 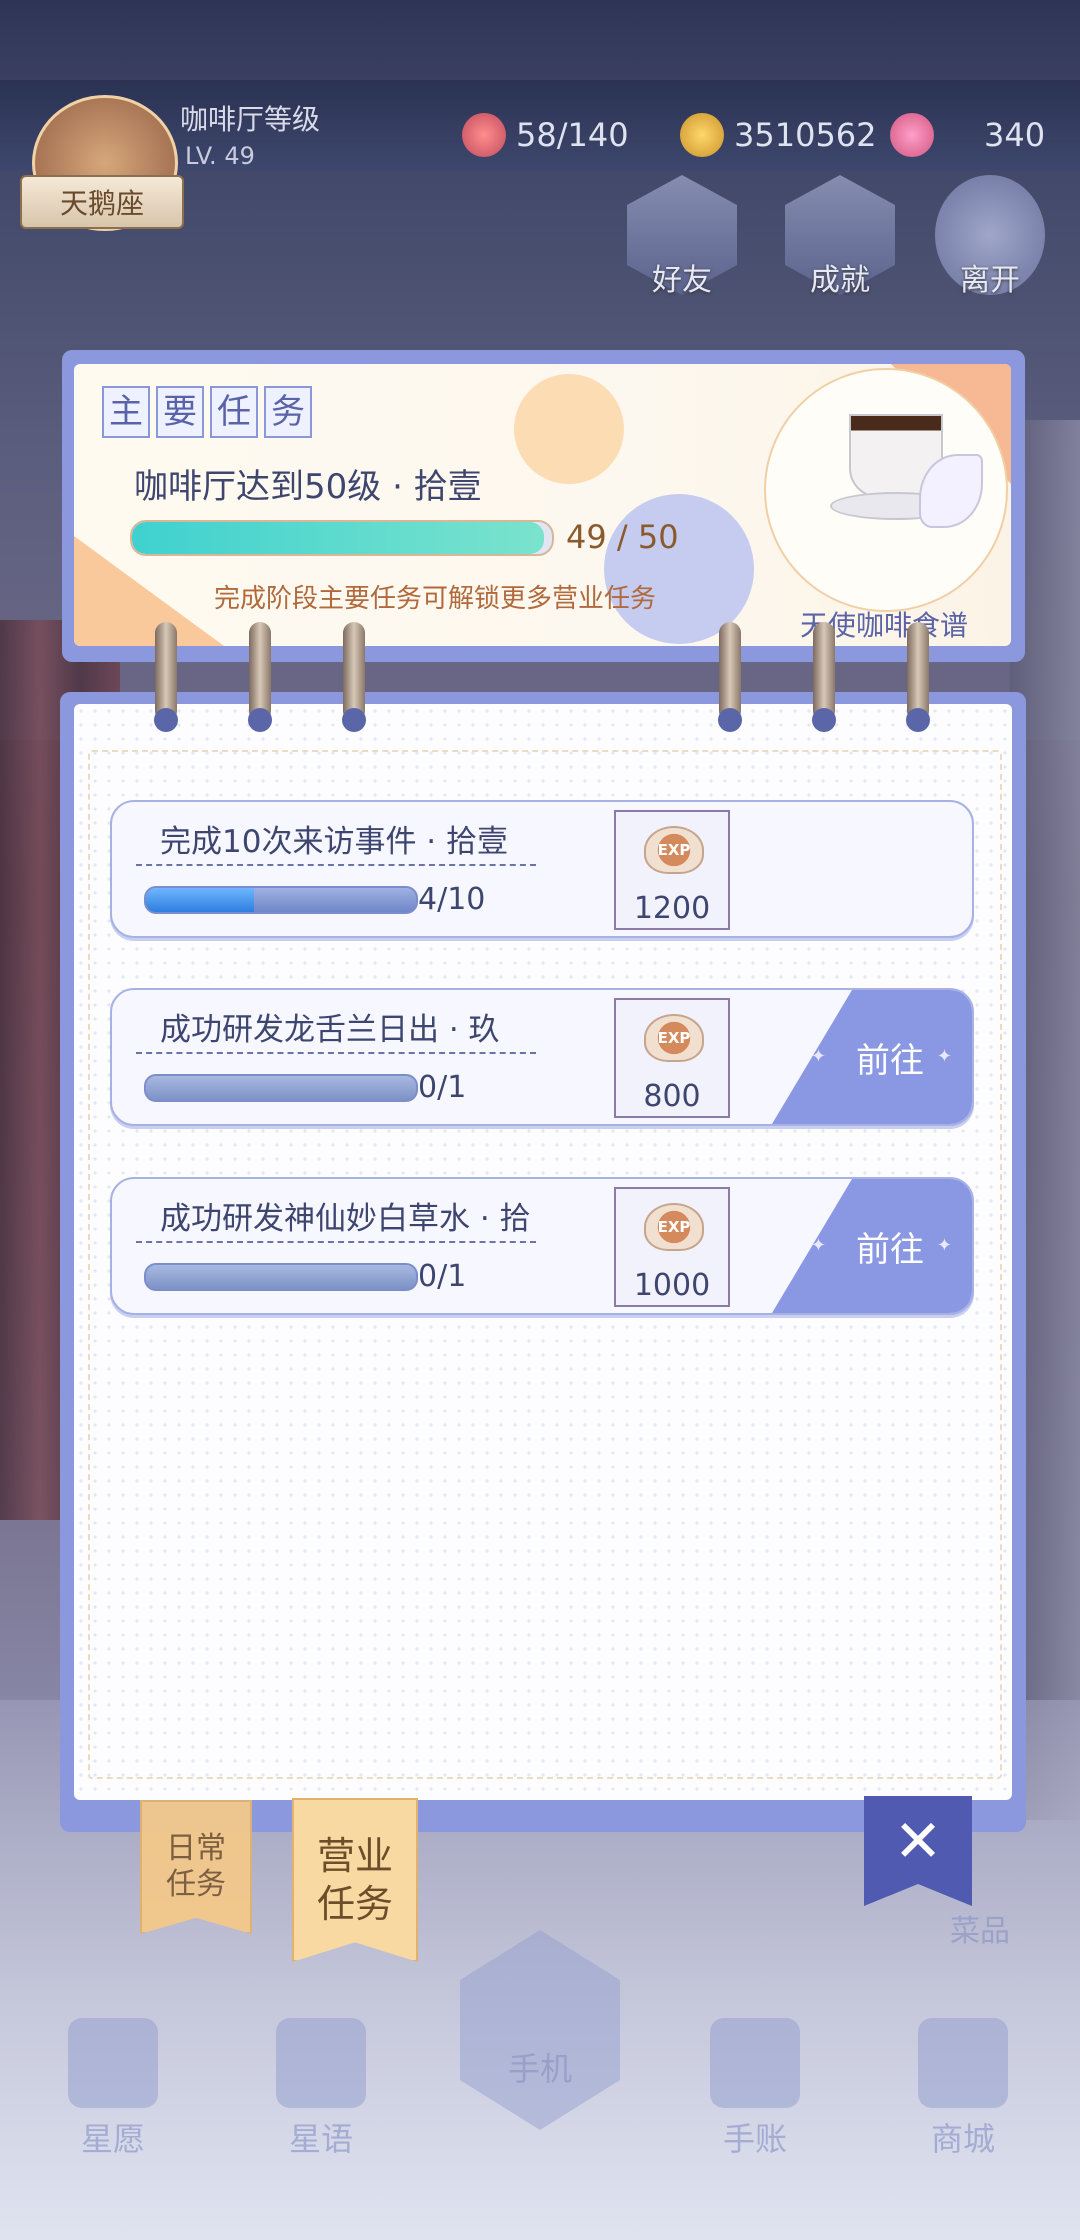 What do you see at coordinates (200, 900) in the screenshot?
I see `task-progress-fill` at bounding box center [200, 900].